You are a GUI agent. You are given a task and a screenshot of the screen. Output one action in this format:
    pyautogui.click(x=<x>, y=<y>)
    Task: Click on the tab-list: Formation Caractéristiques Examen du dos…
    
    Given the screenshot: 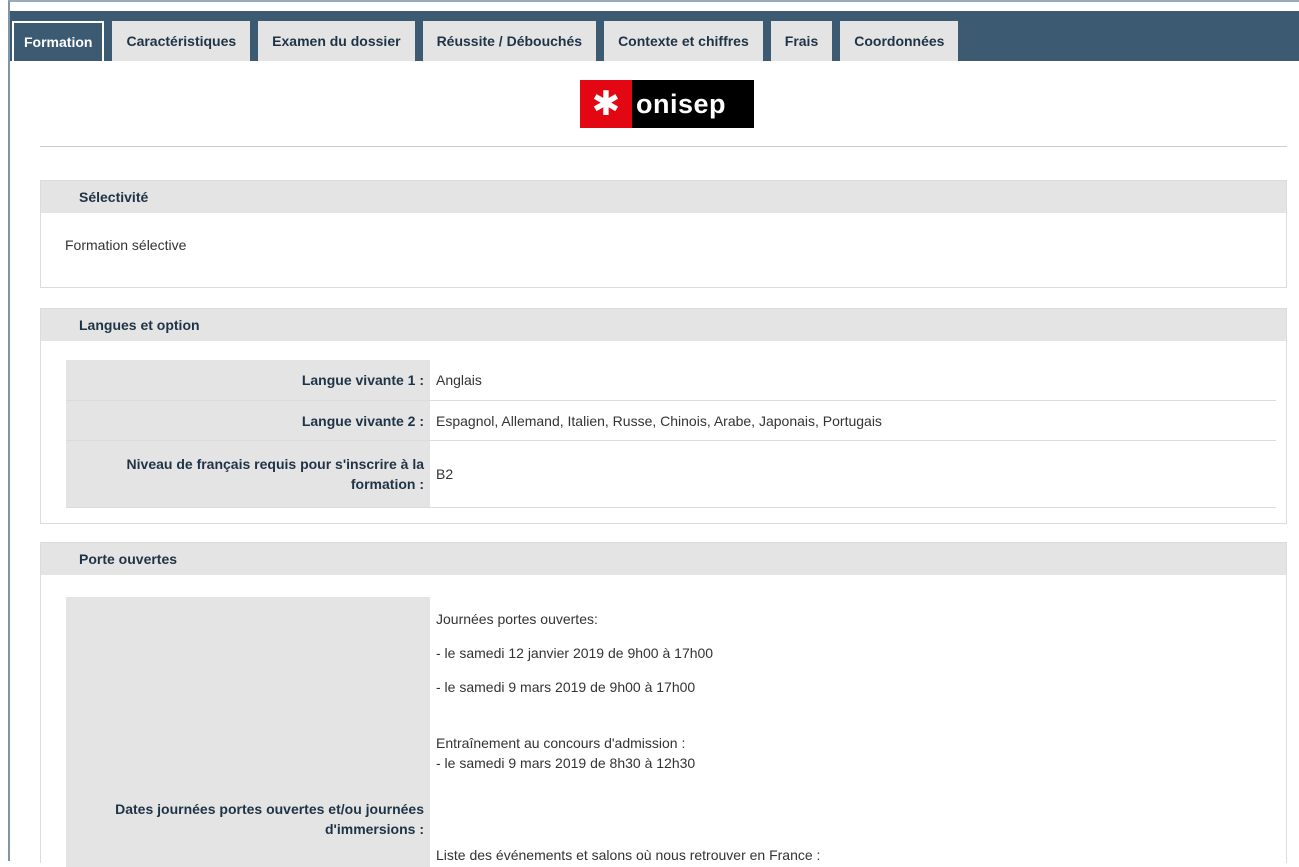 What is the action you would take?
    pyautogui.click(x=484, y=41)
    